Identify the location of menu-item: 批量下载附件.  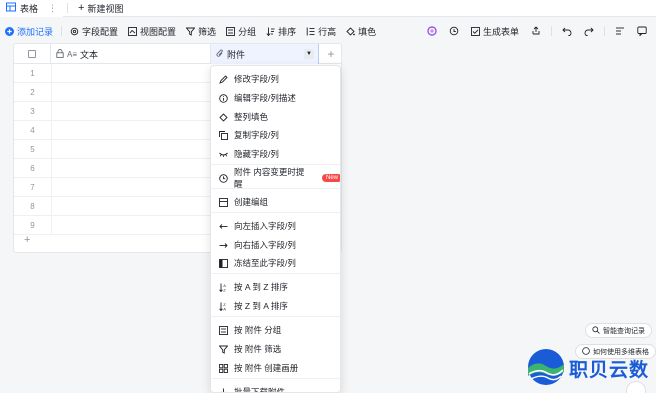
(275, 388).